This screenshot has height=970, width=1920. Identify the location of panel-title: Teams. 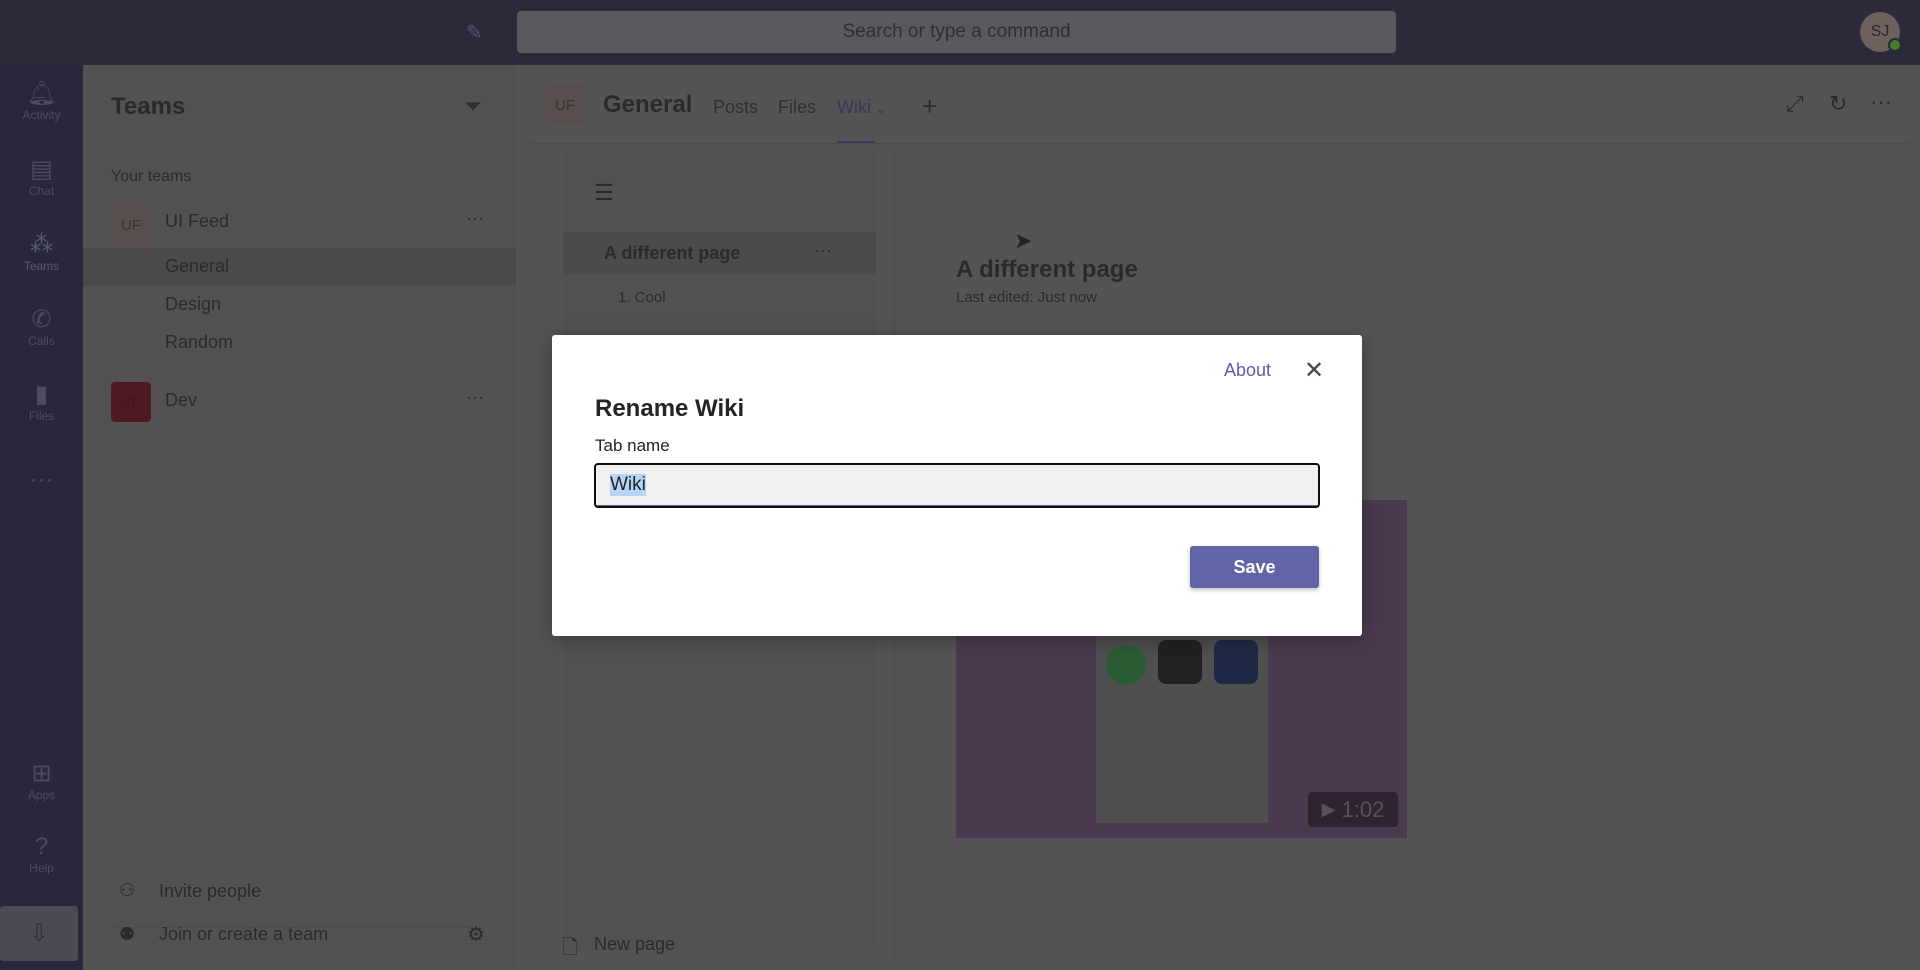
(148, 106).